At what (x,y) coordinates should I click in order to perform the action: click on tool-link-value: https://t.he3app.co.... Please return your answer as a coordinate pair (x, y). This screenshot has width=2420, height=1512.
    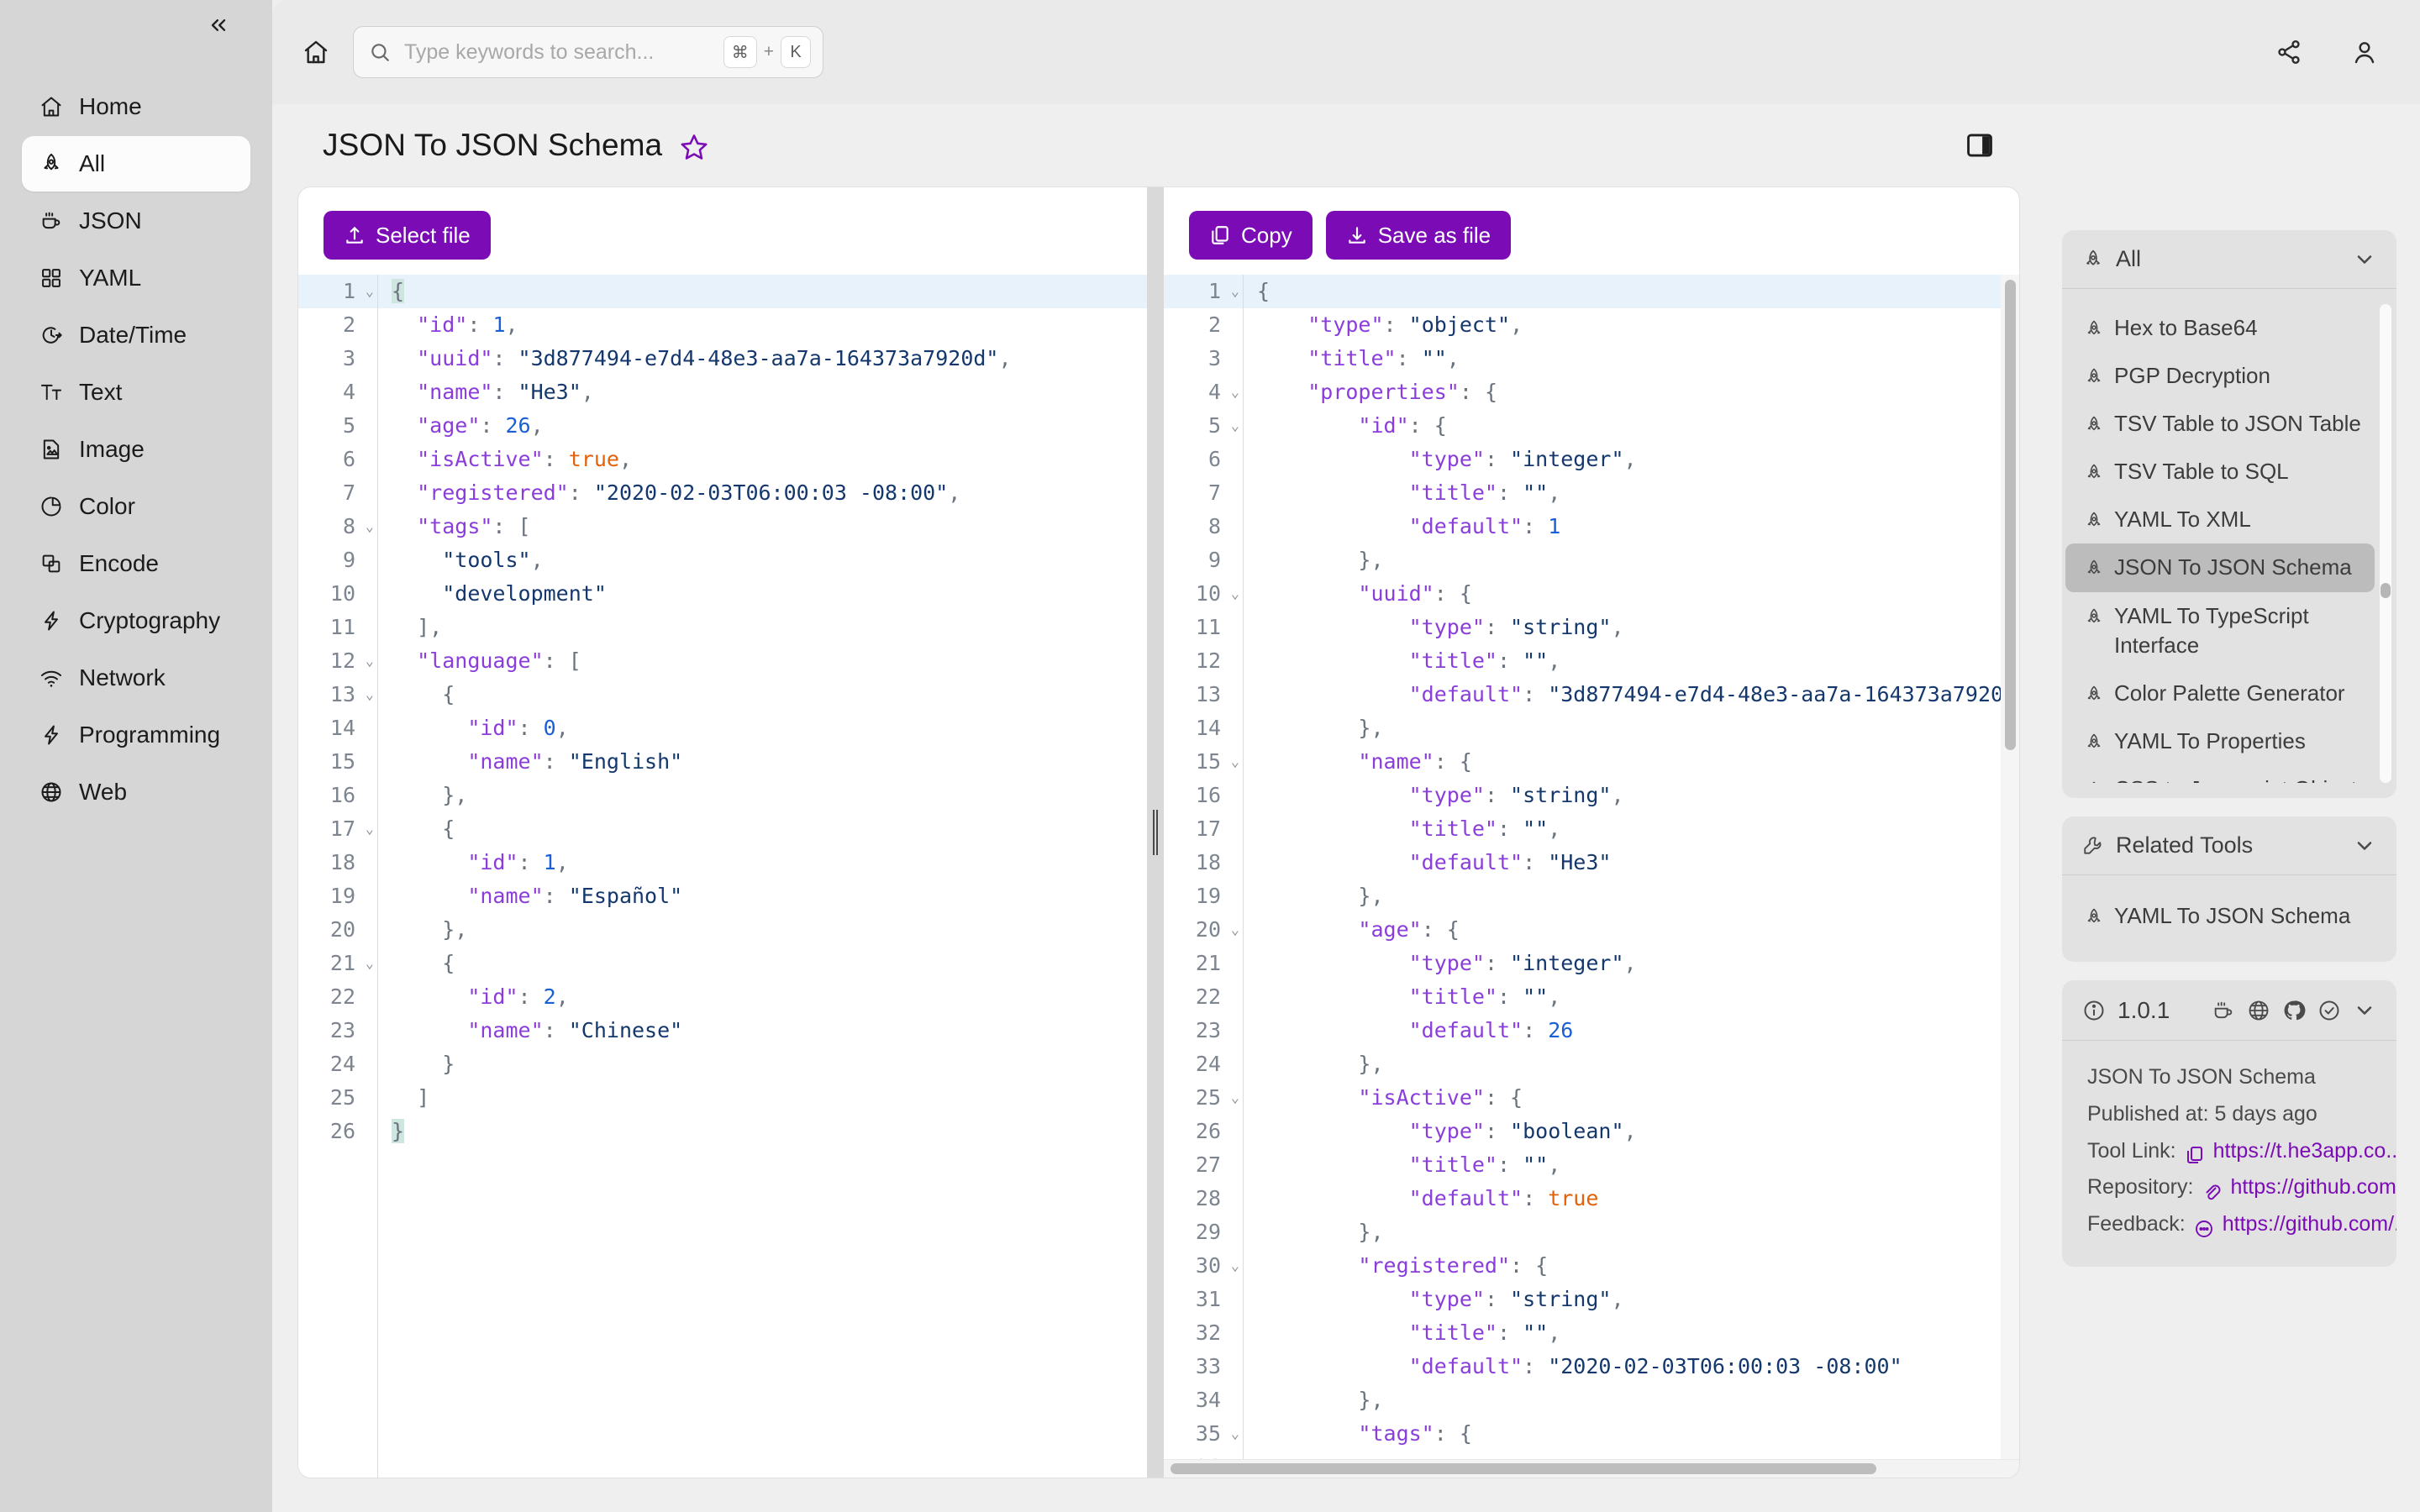
    Looking at the image, I should click on (2304, 1151).